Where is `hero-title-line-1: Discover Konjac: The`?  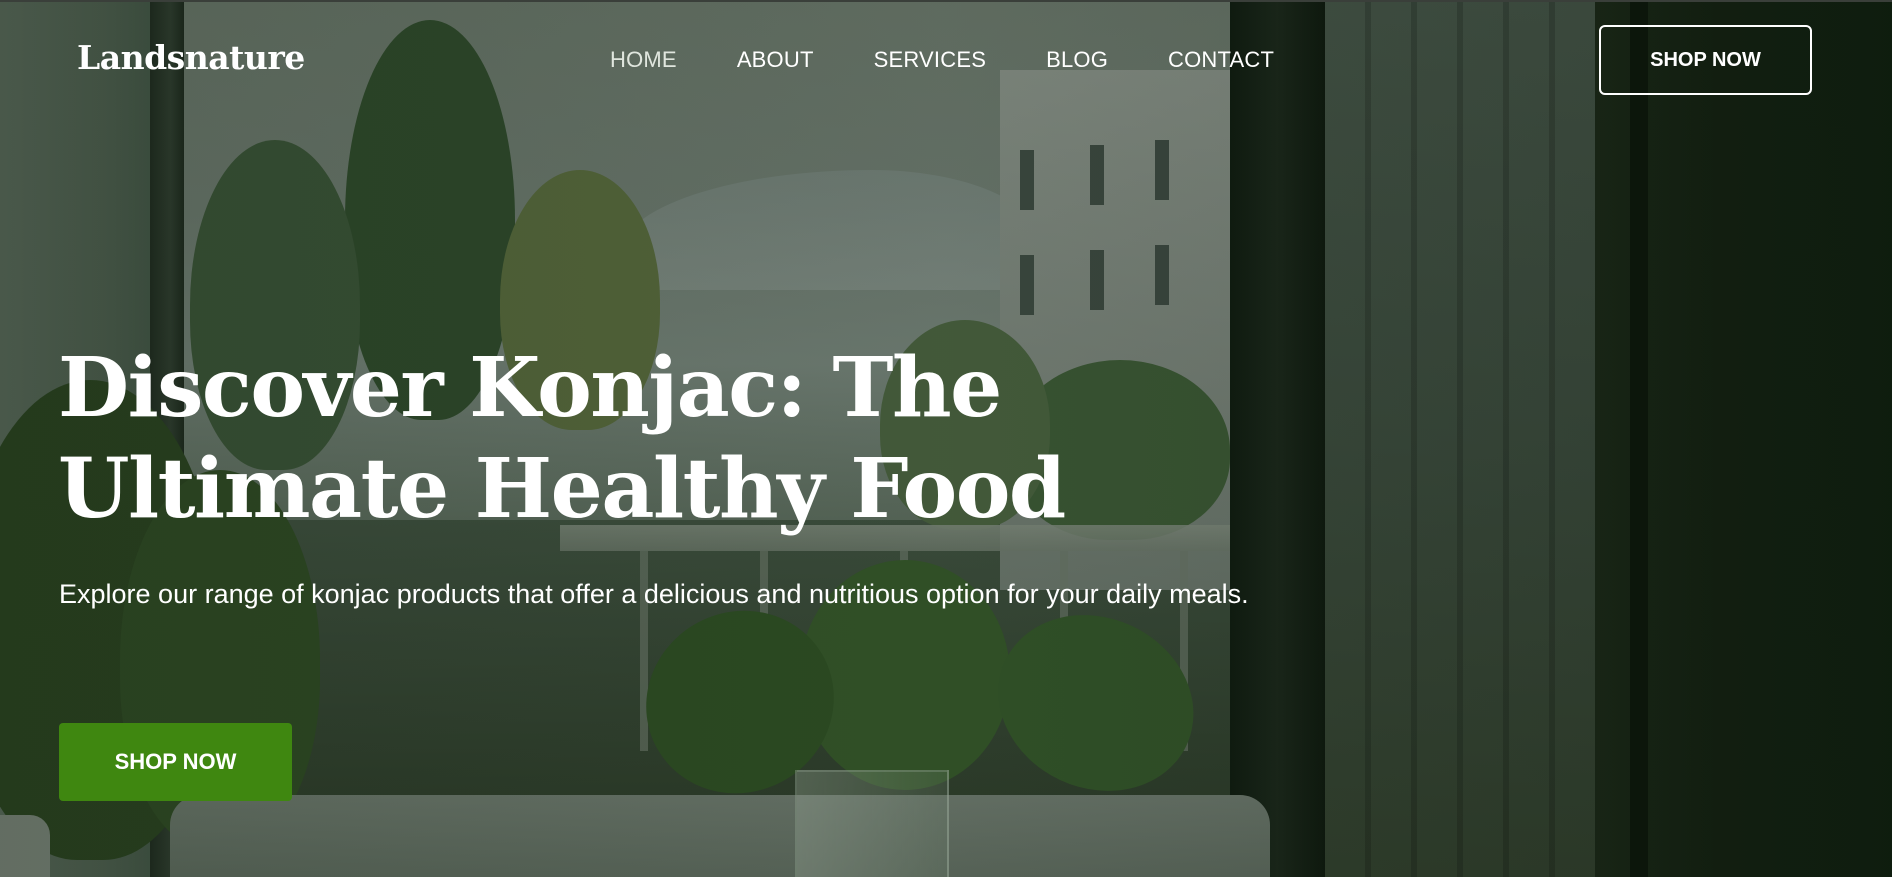 hero-title-line-1: Discover Konjac: The is located at coordinates (530, 388).